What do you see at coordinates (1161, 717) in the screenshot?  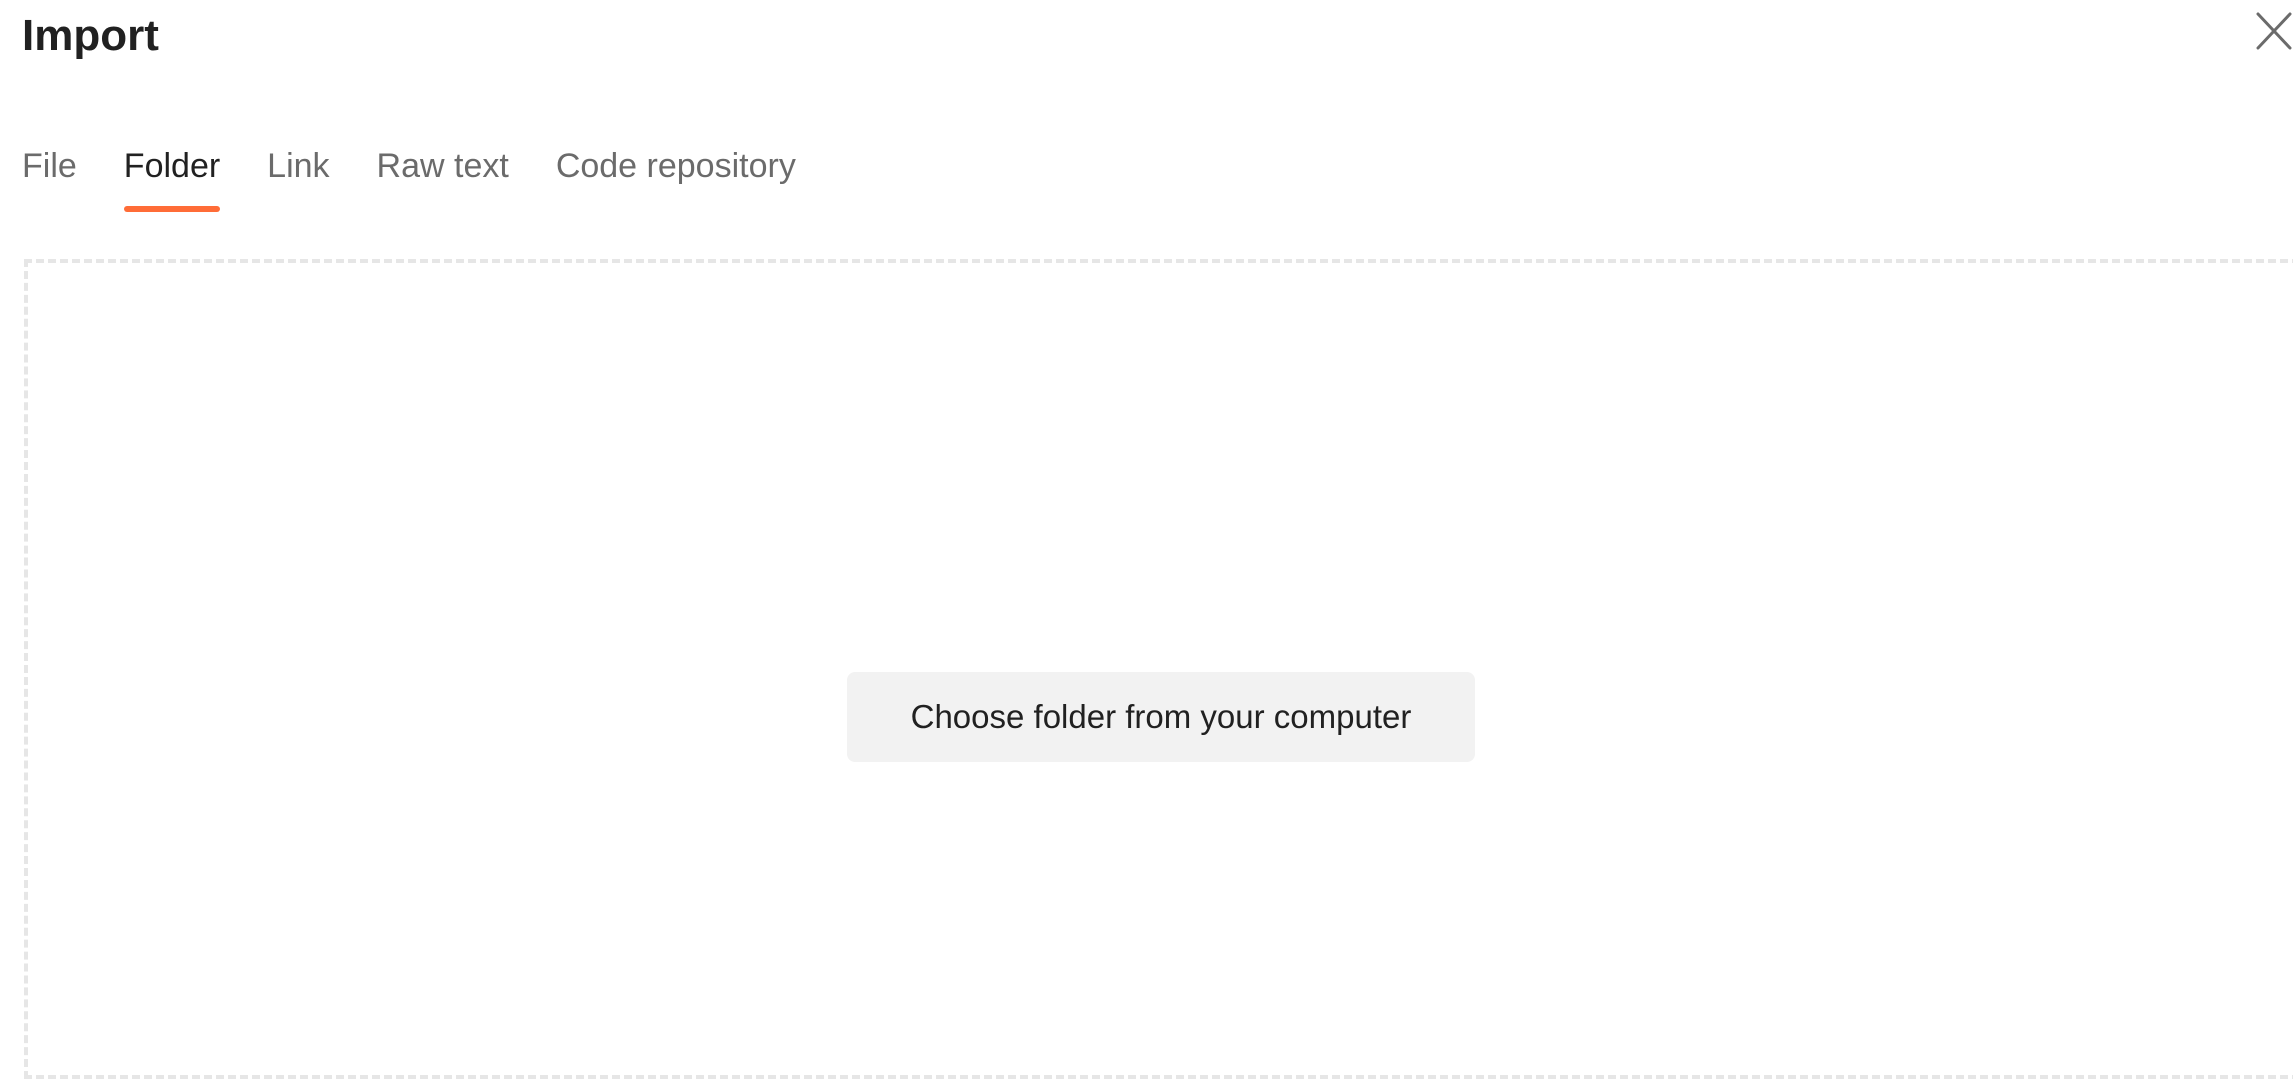 I see `choose-folder-button: Choose folder from your computer` at bounding box center [1161, 717].